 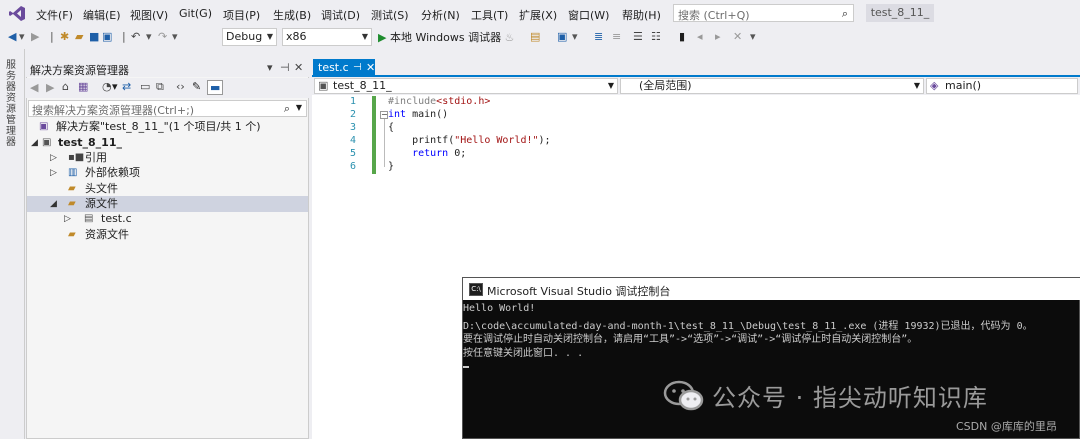 I want to click on project-nav-value: test_8_11_, so click(x=362, y=85).